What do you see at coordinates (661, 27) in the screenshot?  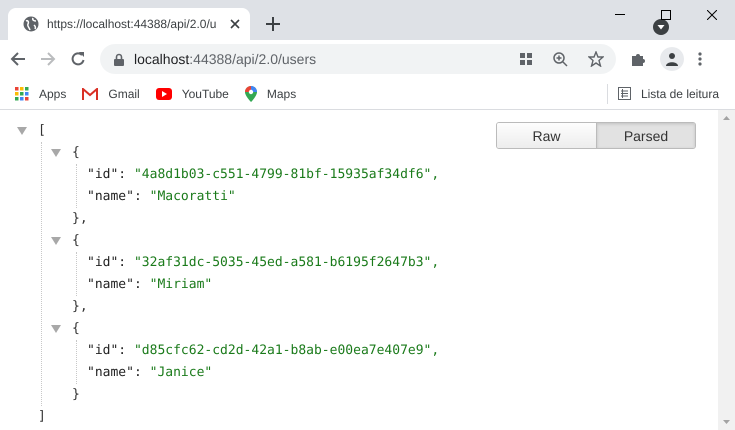 I see `tab-search-icon` at bounding box center [661, 27].